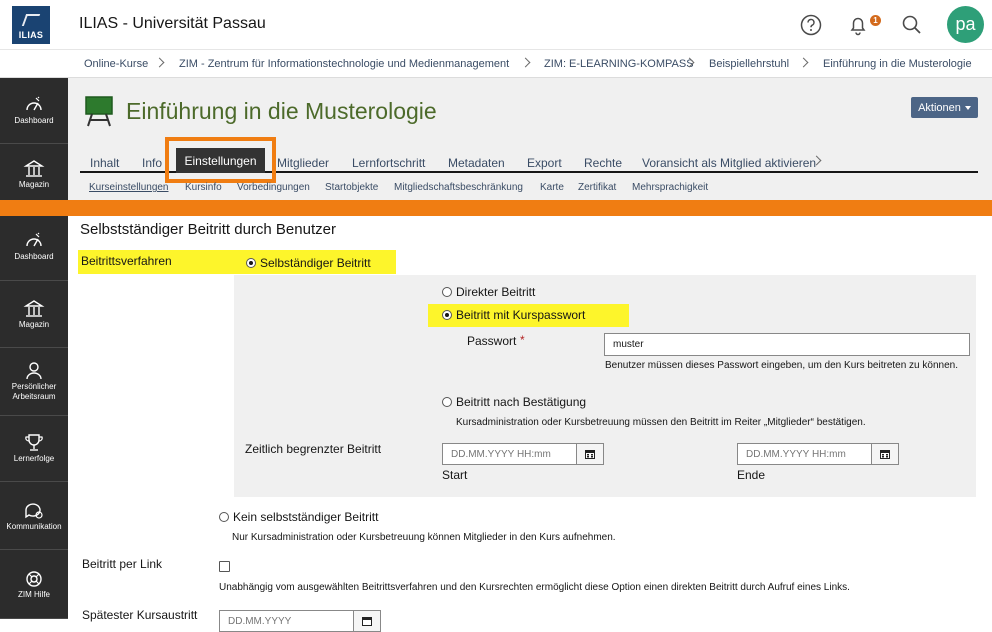  Describe the element at coordinates (501, 454) in the screenshot. I see `start-date-placeholder: DD.MM.YYYY HH:mm` at that location.